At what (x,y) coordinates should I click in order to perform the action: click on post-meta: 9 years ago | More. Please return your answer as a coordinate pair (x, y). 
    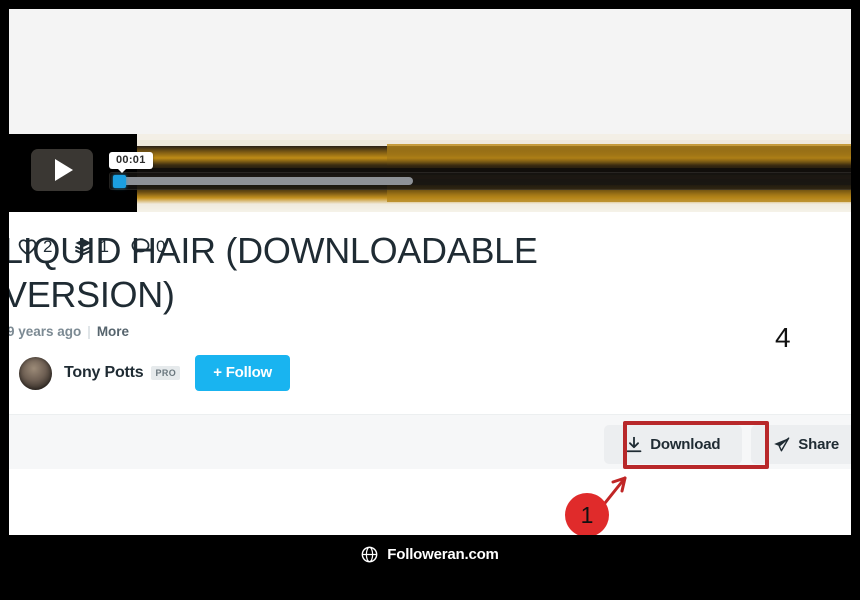
    Looking at the image, I should click on (69, 331).